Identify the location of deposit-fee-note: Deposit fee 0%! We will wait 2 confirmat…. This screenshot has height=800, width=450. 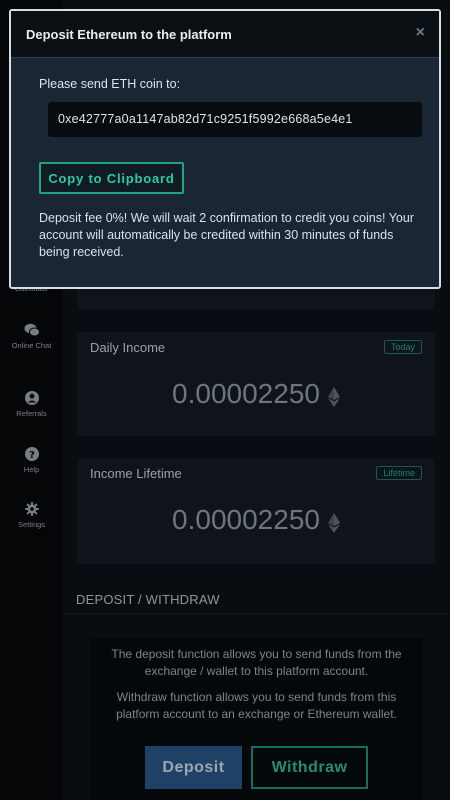
(226, 235).